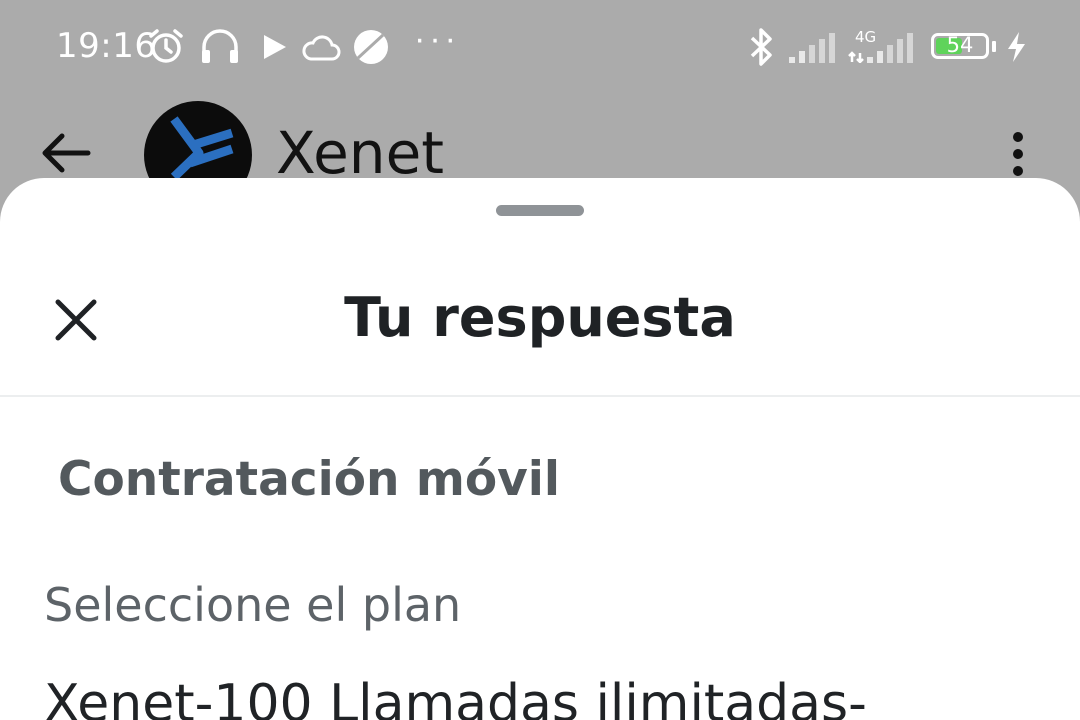  I want to click on more-options-icon, so click(1018, 154).